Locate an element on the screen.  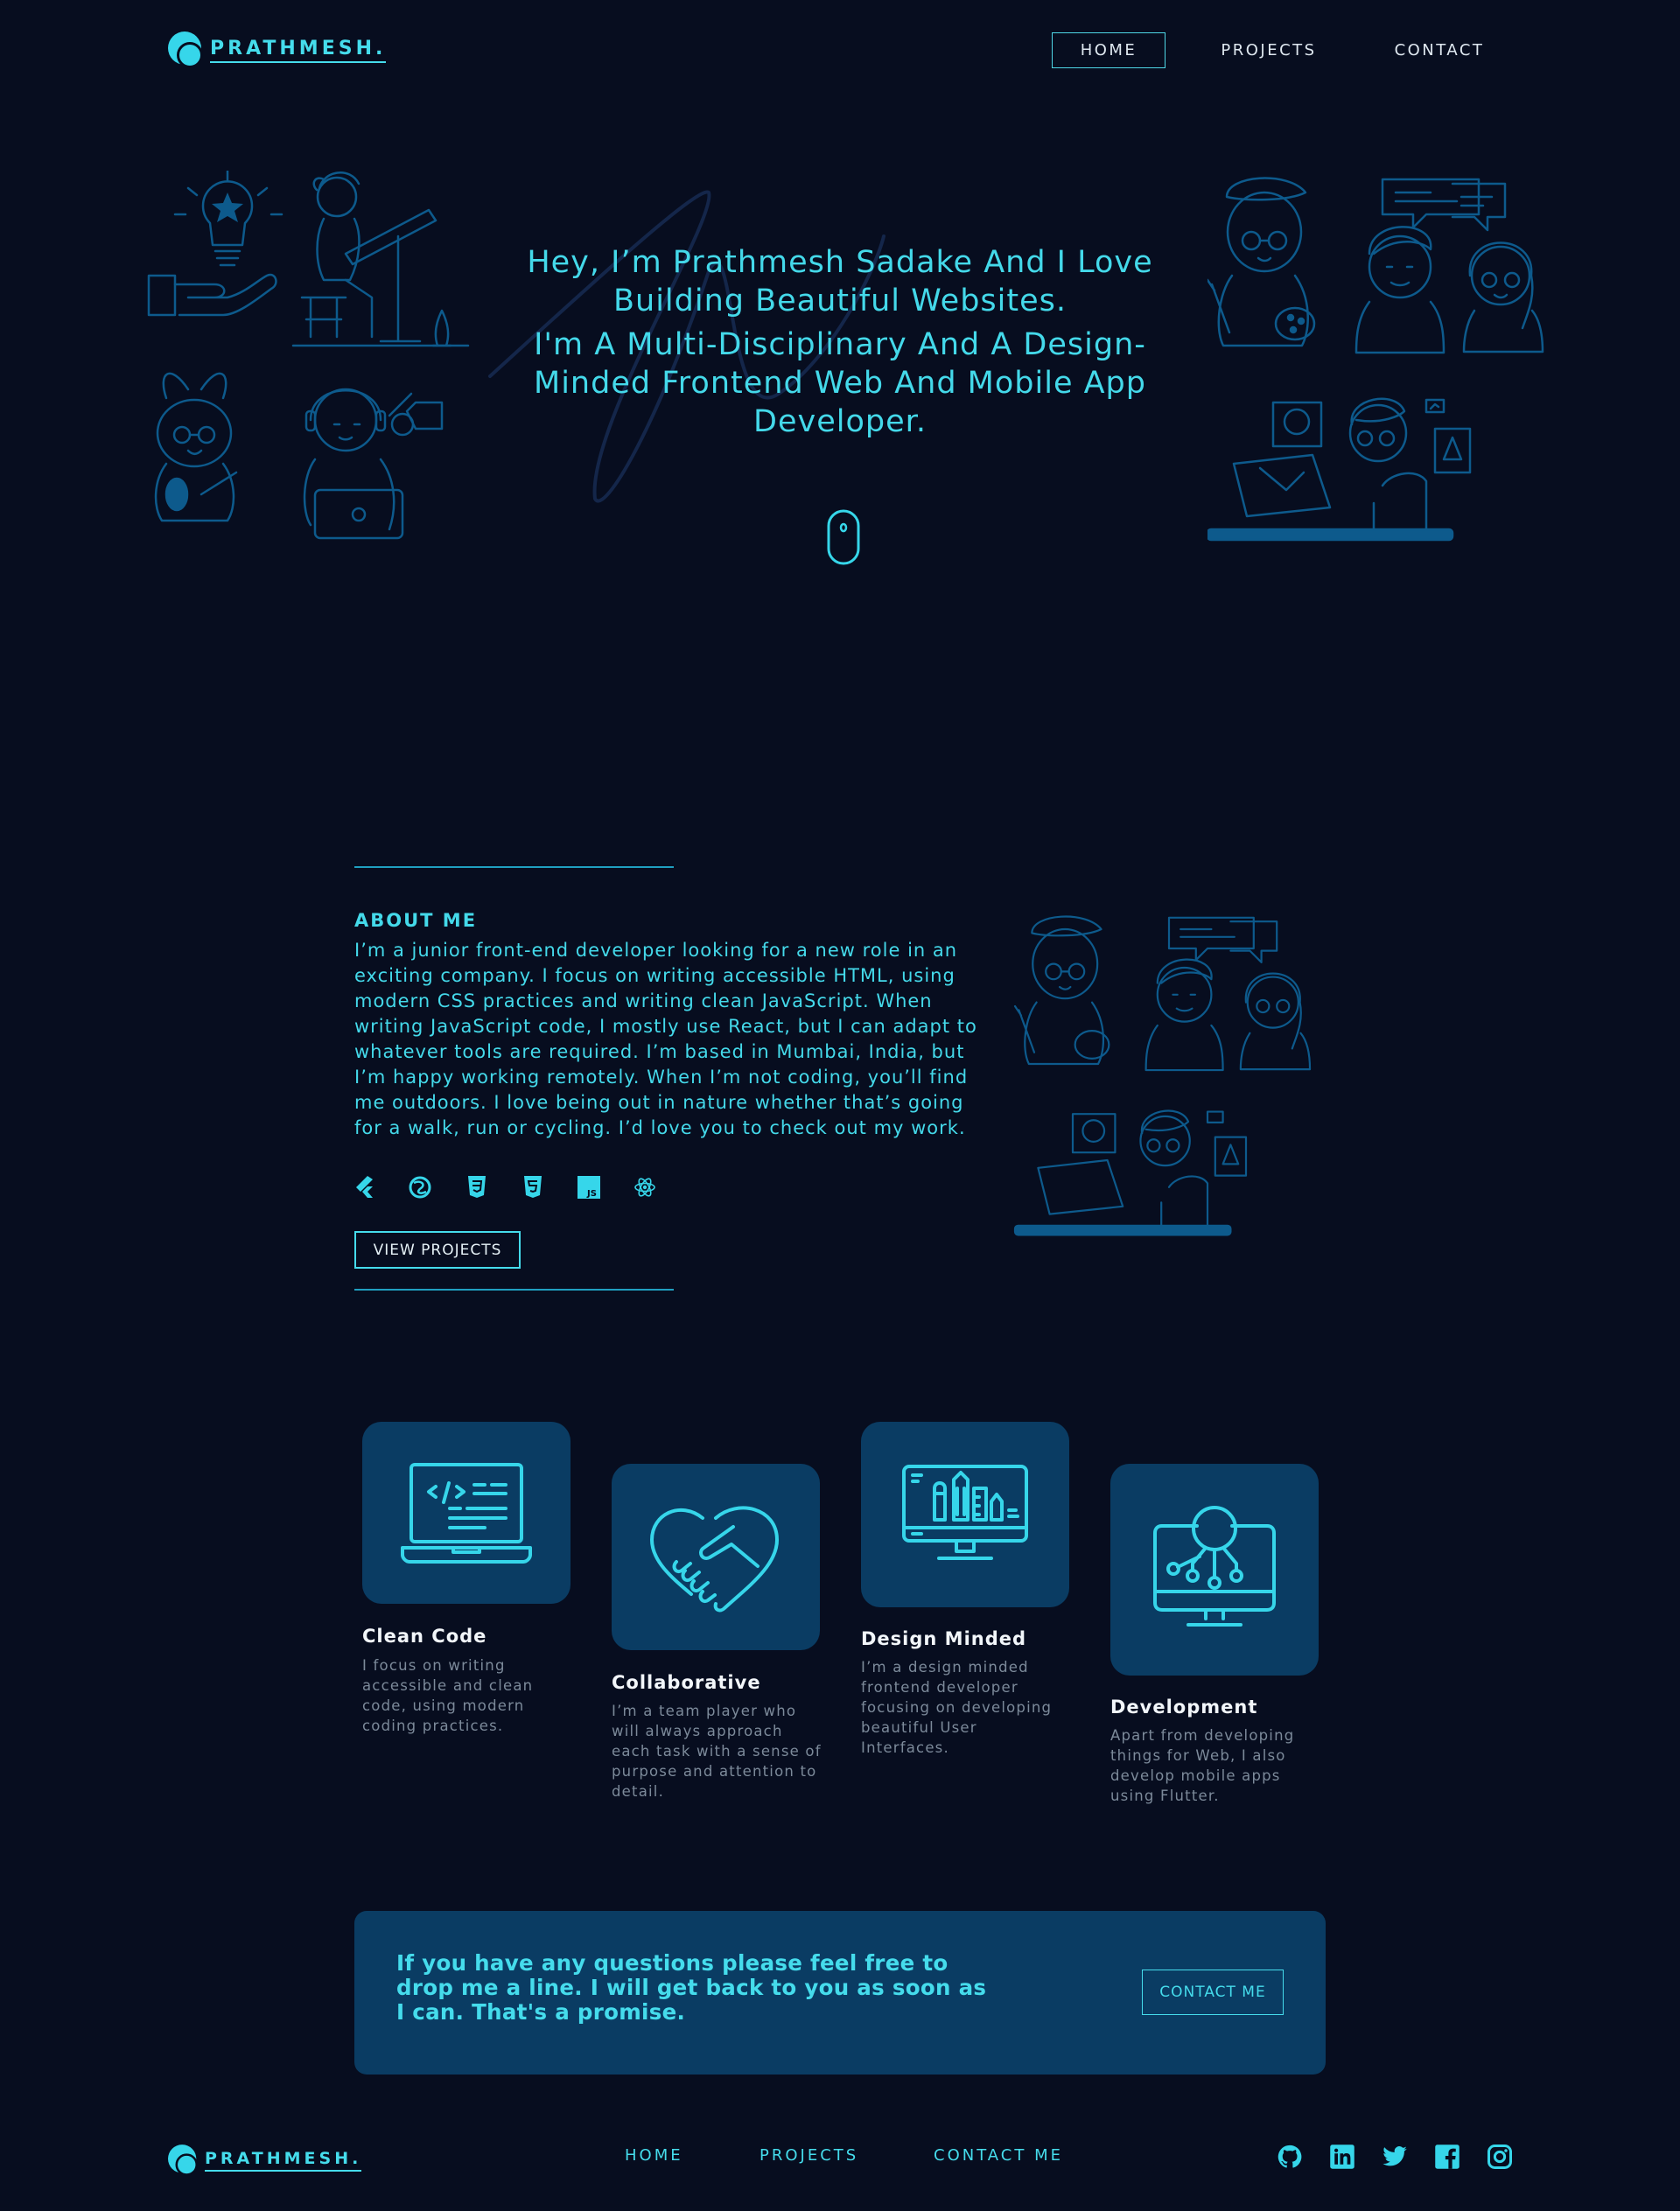
about-illustration is located at coordinates (1162, 1076).